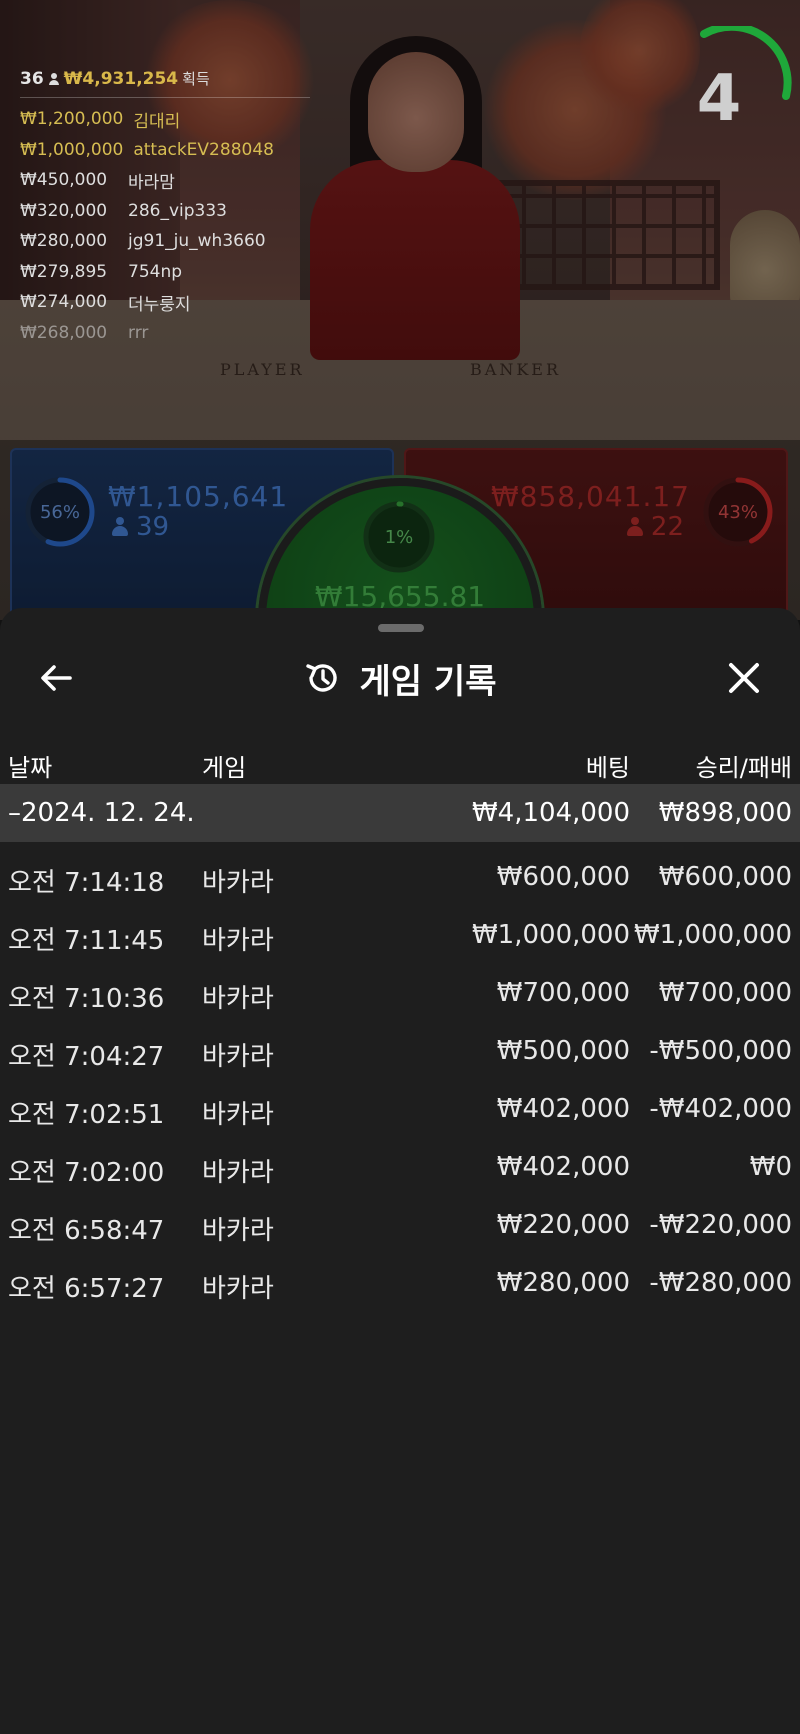  What do you see at coordinates (428, 681) in the screenshot?
I see `sheet-title: 게임 기록` at bounding box center [428, 681].